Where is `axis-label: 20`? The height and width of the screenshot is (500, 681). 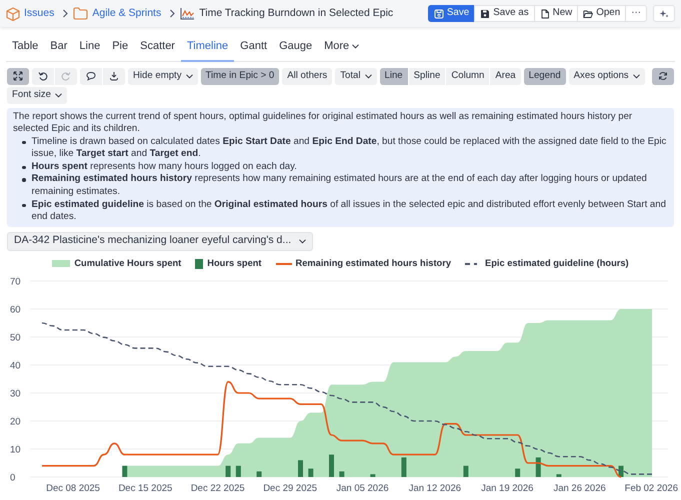
axis-label: 20 is located at coordinates (15, 422).